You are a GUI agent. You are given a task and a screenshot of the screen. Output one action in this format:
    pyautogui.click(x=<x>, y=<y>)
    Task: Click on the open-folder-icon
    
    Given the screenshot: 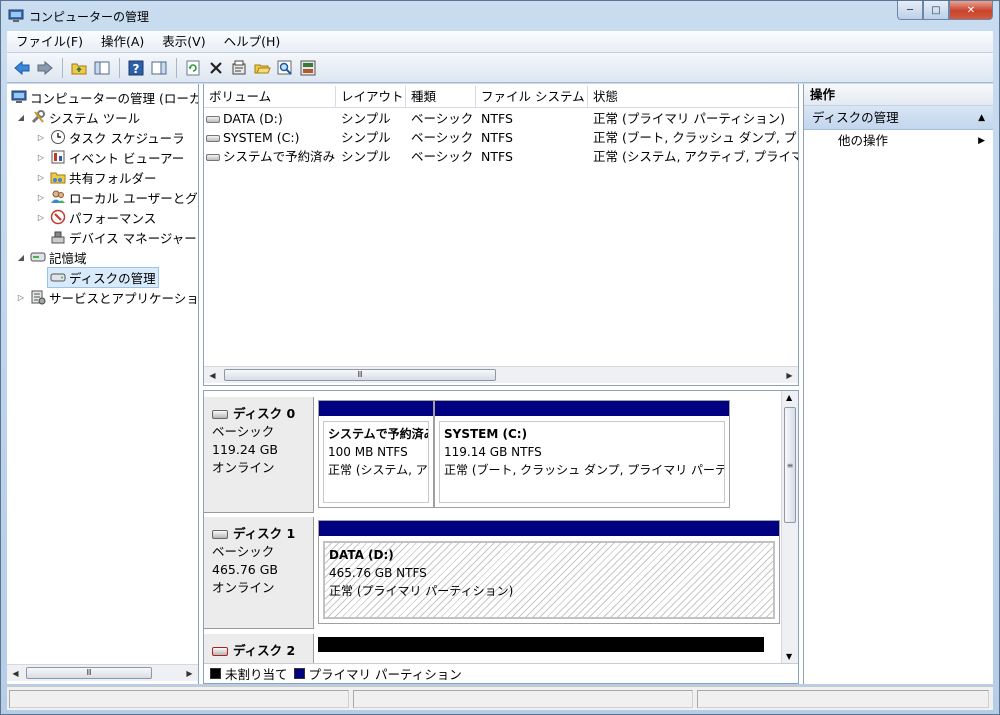 What is the action you would take?
    pyautogui.click(x=262, y=68)
    